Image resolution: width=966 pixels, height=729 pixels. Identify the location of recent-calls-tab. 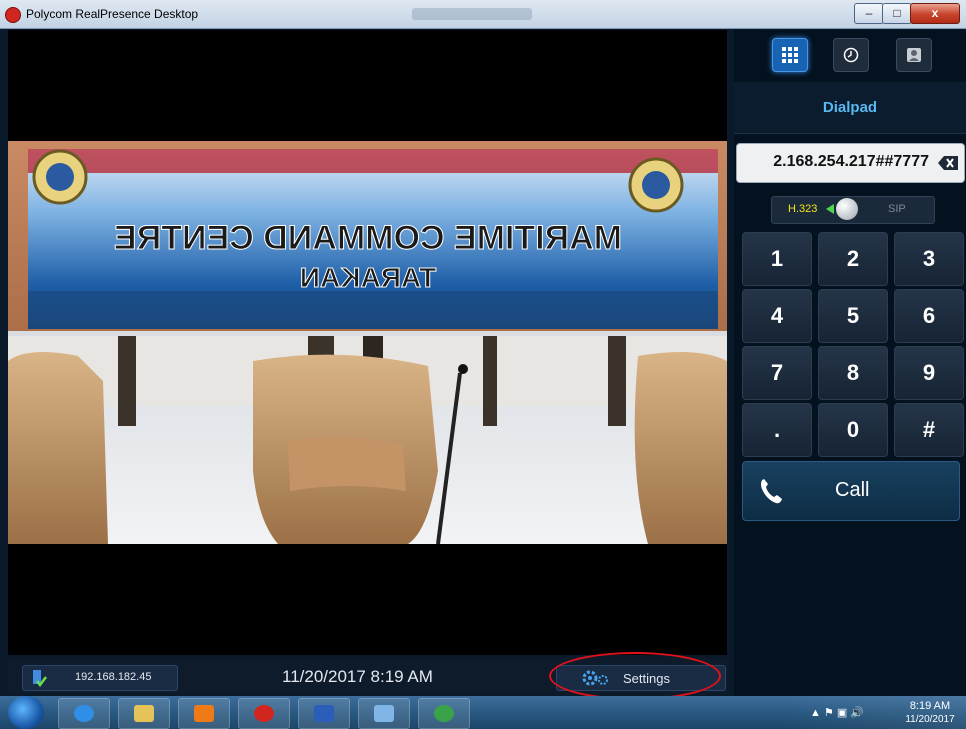
(851, 55).